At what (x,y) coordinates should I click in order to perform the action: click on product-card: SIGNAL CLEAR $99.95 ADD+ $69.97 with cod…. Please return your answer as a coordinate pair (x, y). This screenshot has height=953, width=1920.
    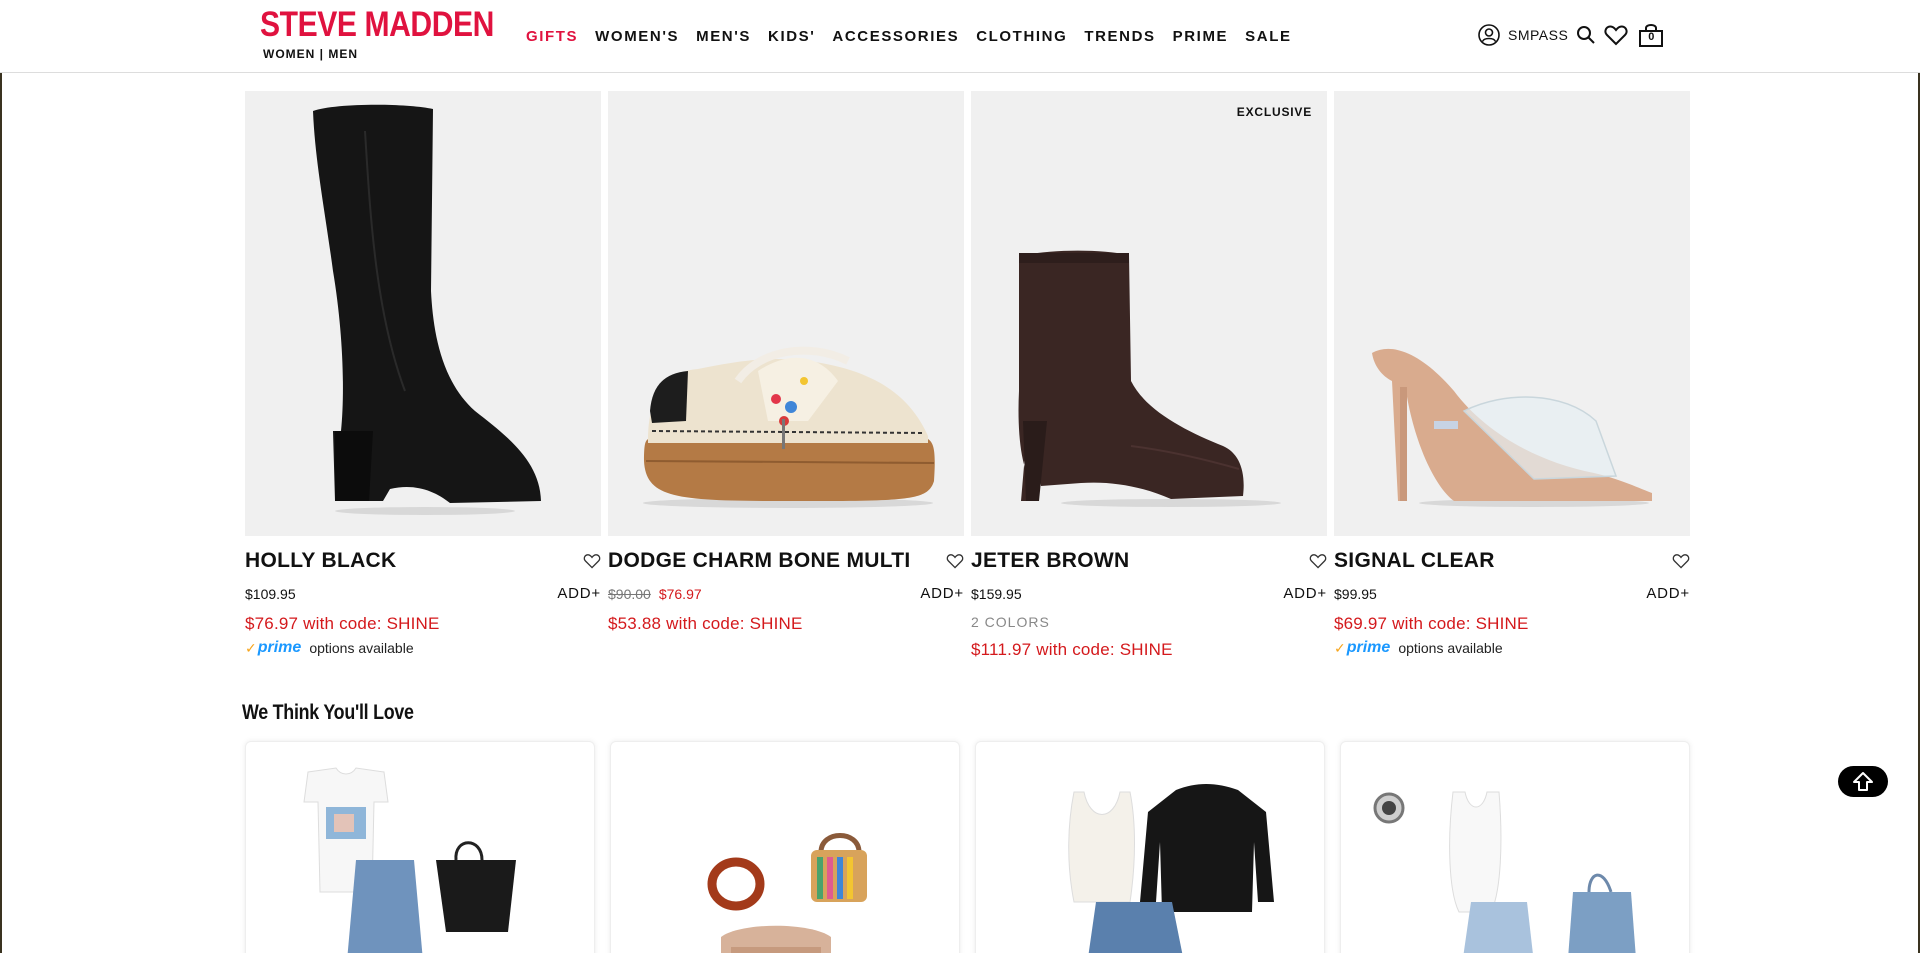
    Looking at the image, I should click on (1512, 375).